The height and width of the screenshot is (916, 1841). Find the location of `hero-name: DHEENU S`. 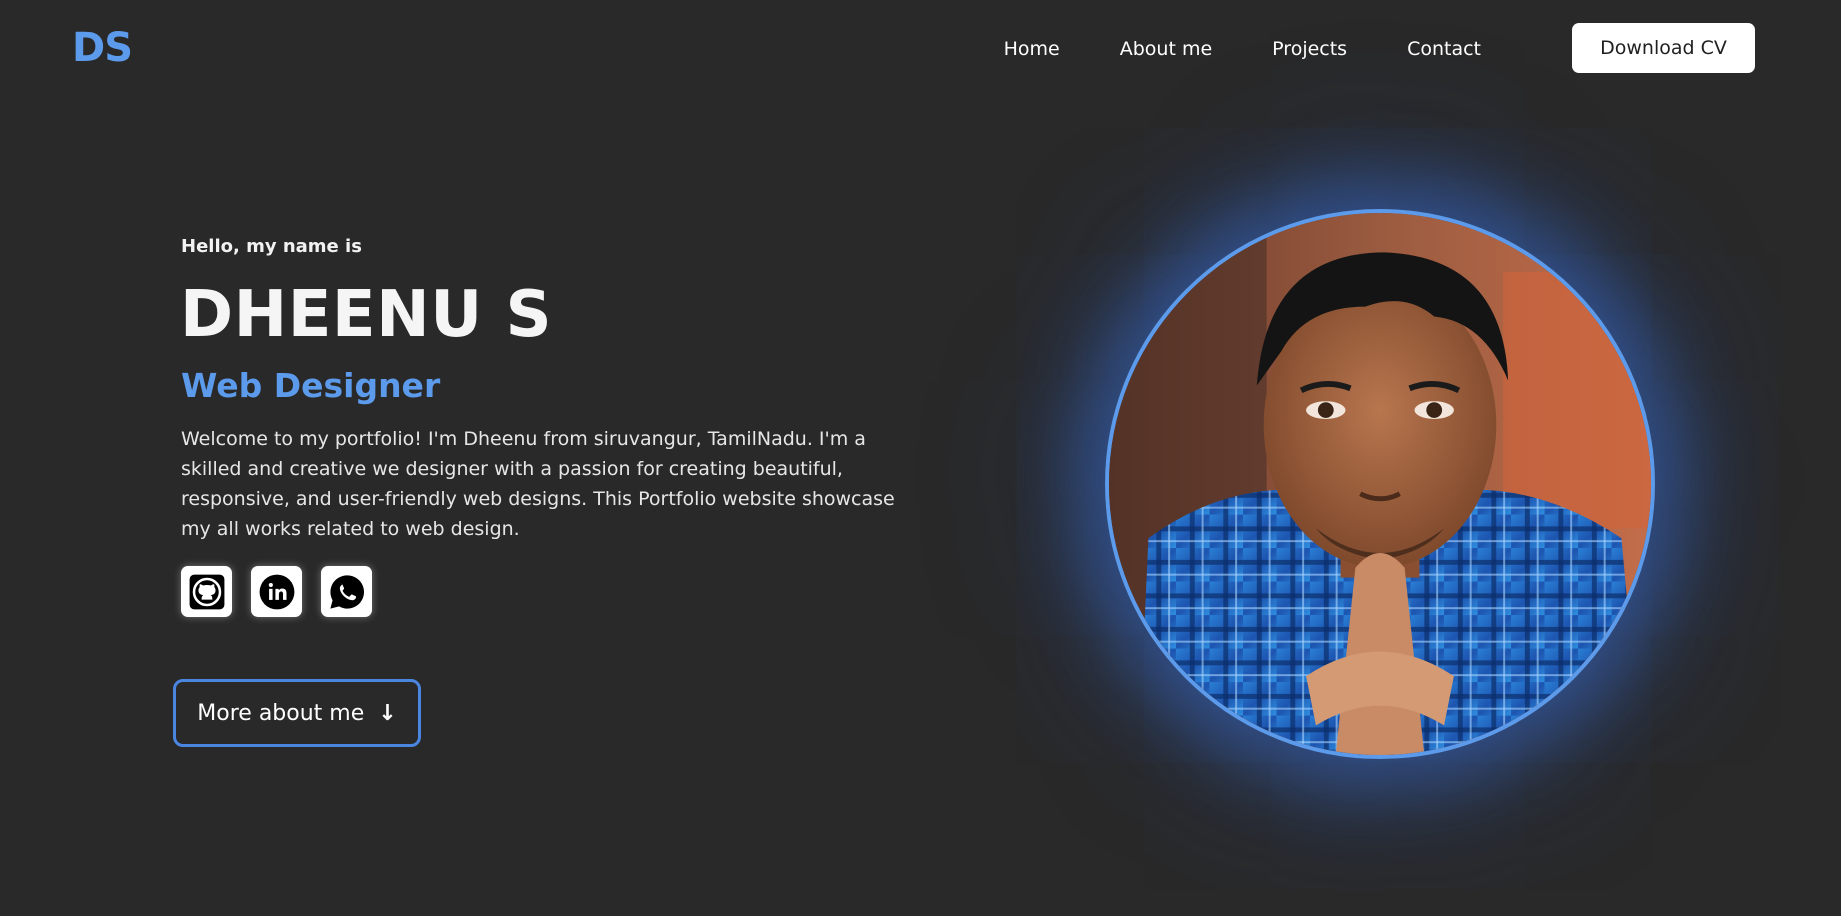

hero-name: DHEENU S is located at coordinates (366, 315).